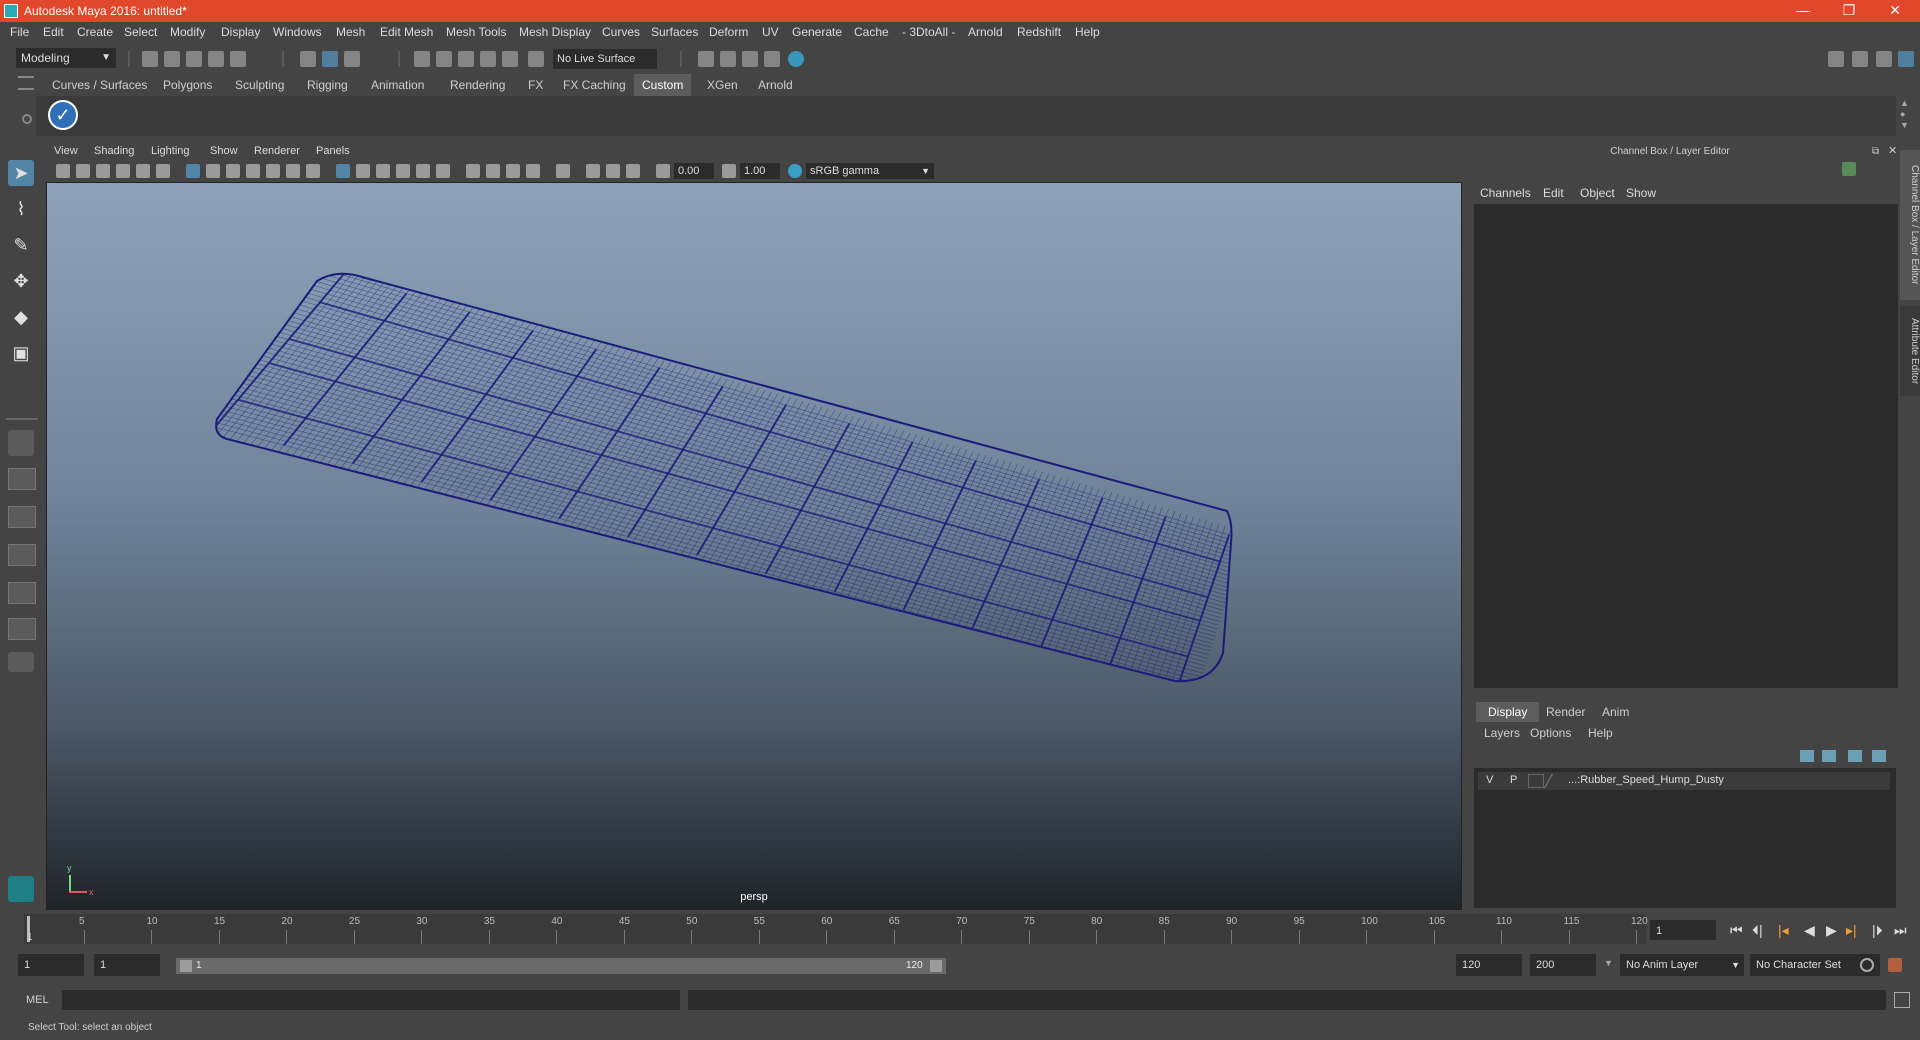  What do you see at coordinates (1902, 1000) in the screenshot?
I see `script-editor-icon` at bounding box center [1902, 1000].